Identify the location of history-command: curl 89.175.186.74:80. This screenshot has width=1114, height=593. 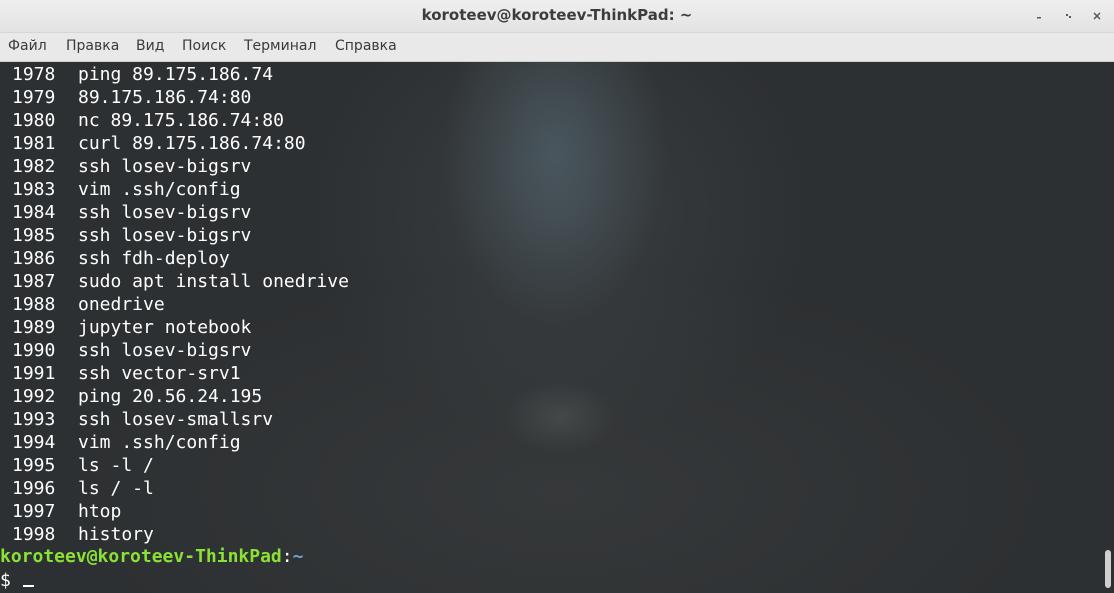
(192, 143).